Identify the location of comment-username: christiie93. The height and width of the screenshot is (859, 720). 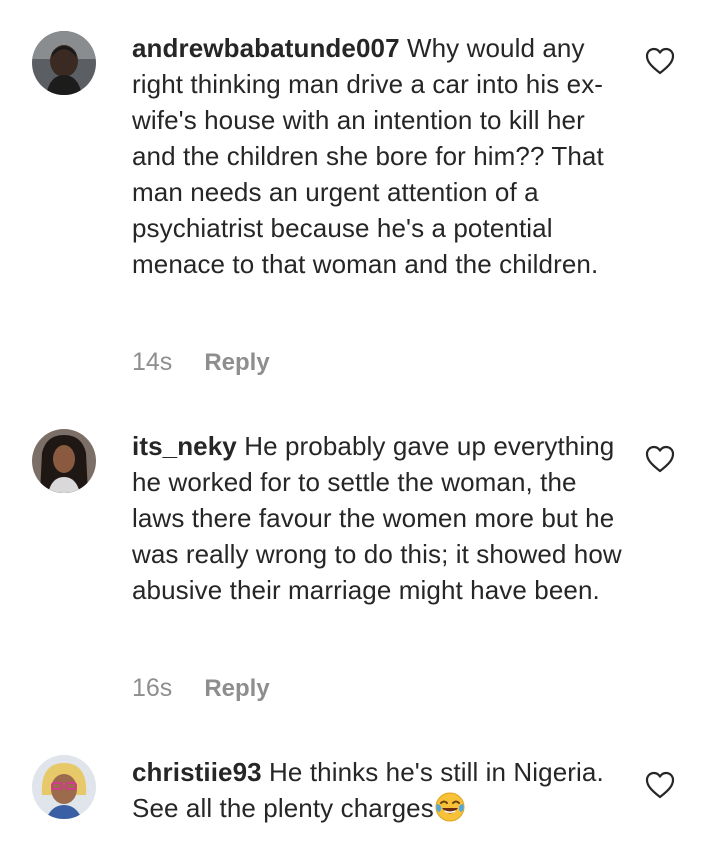
(197, 772).